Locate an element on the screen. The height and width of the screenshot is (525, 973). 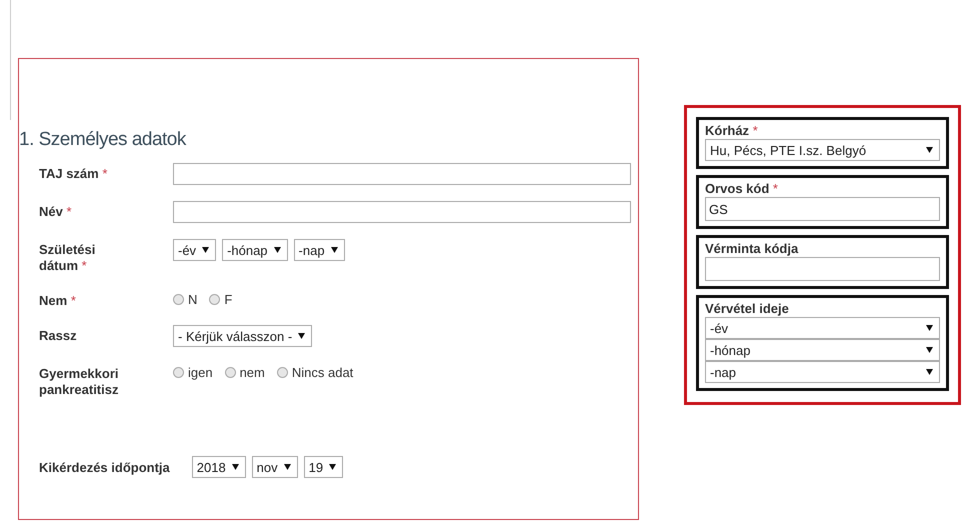
field-label: Vérvétel ideje is located at coordinates (747, 308).